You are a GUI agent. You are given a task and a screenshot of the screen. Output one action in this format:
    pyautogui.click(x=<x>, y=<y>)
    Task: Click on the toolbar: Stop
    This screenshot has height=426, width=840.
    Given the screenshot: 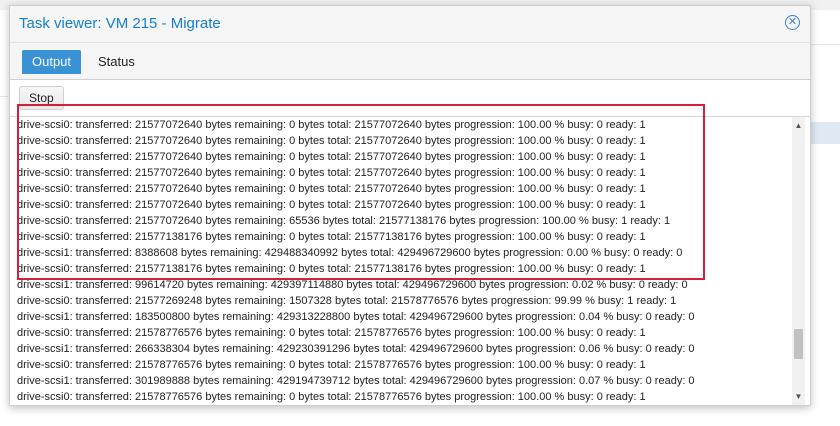 What is the action you would take?
    pyautogui.click(x=410, y=98)
    